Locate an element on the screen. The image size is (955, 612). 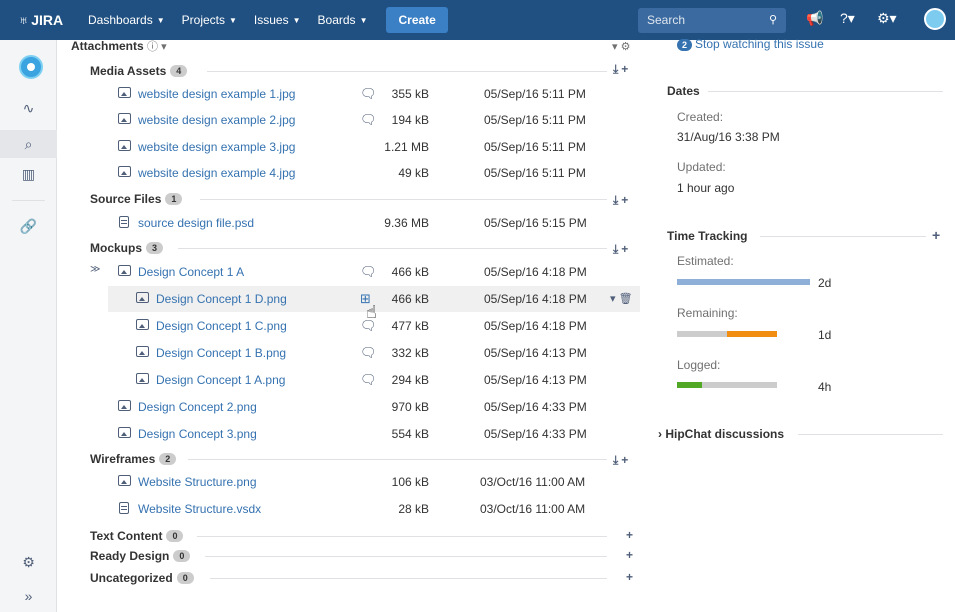
nav-dashboards: Dashboards ▼ is located at coordinates (126, 20).